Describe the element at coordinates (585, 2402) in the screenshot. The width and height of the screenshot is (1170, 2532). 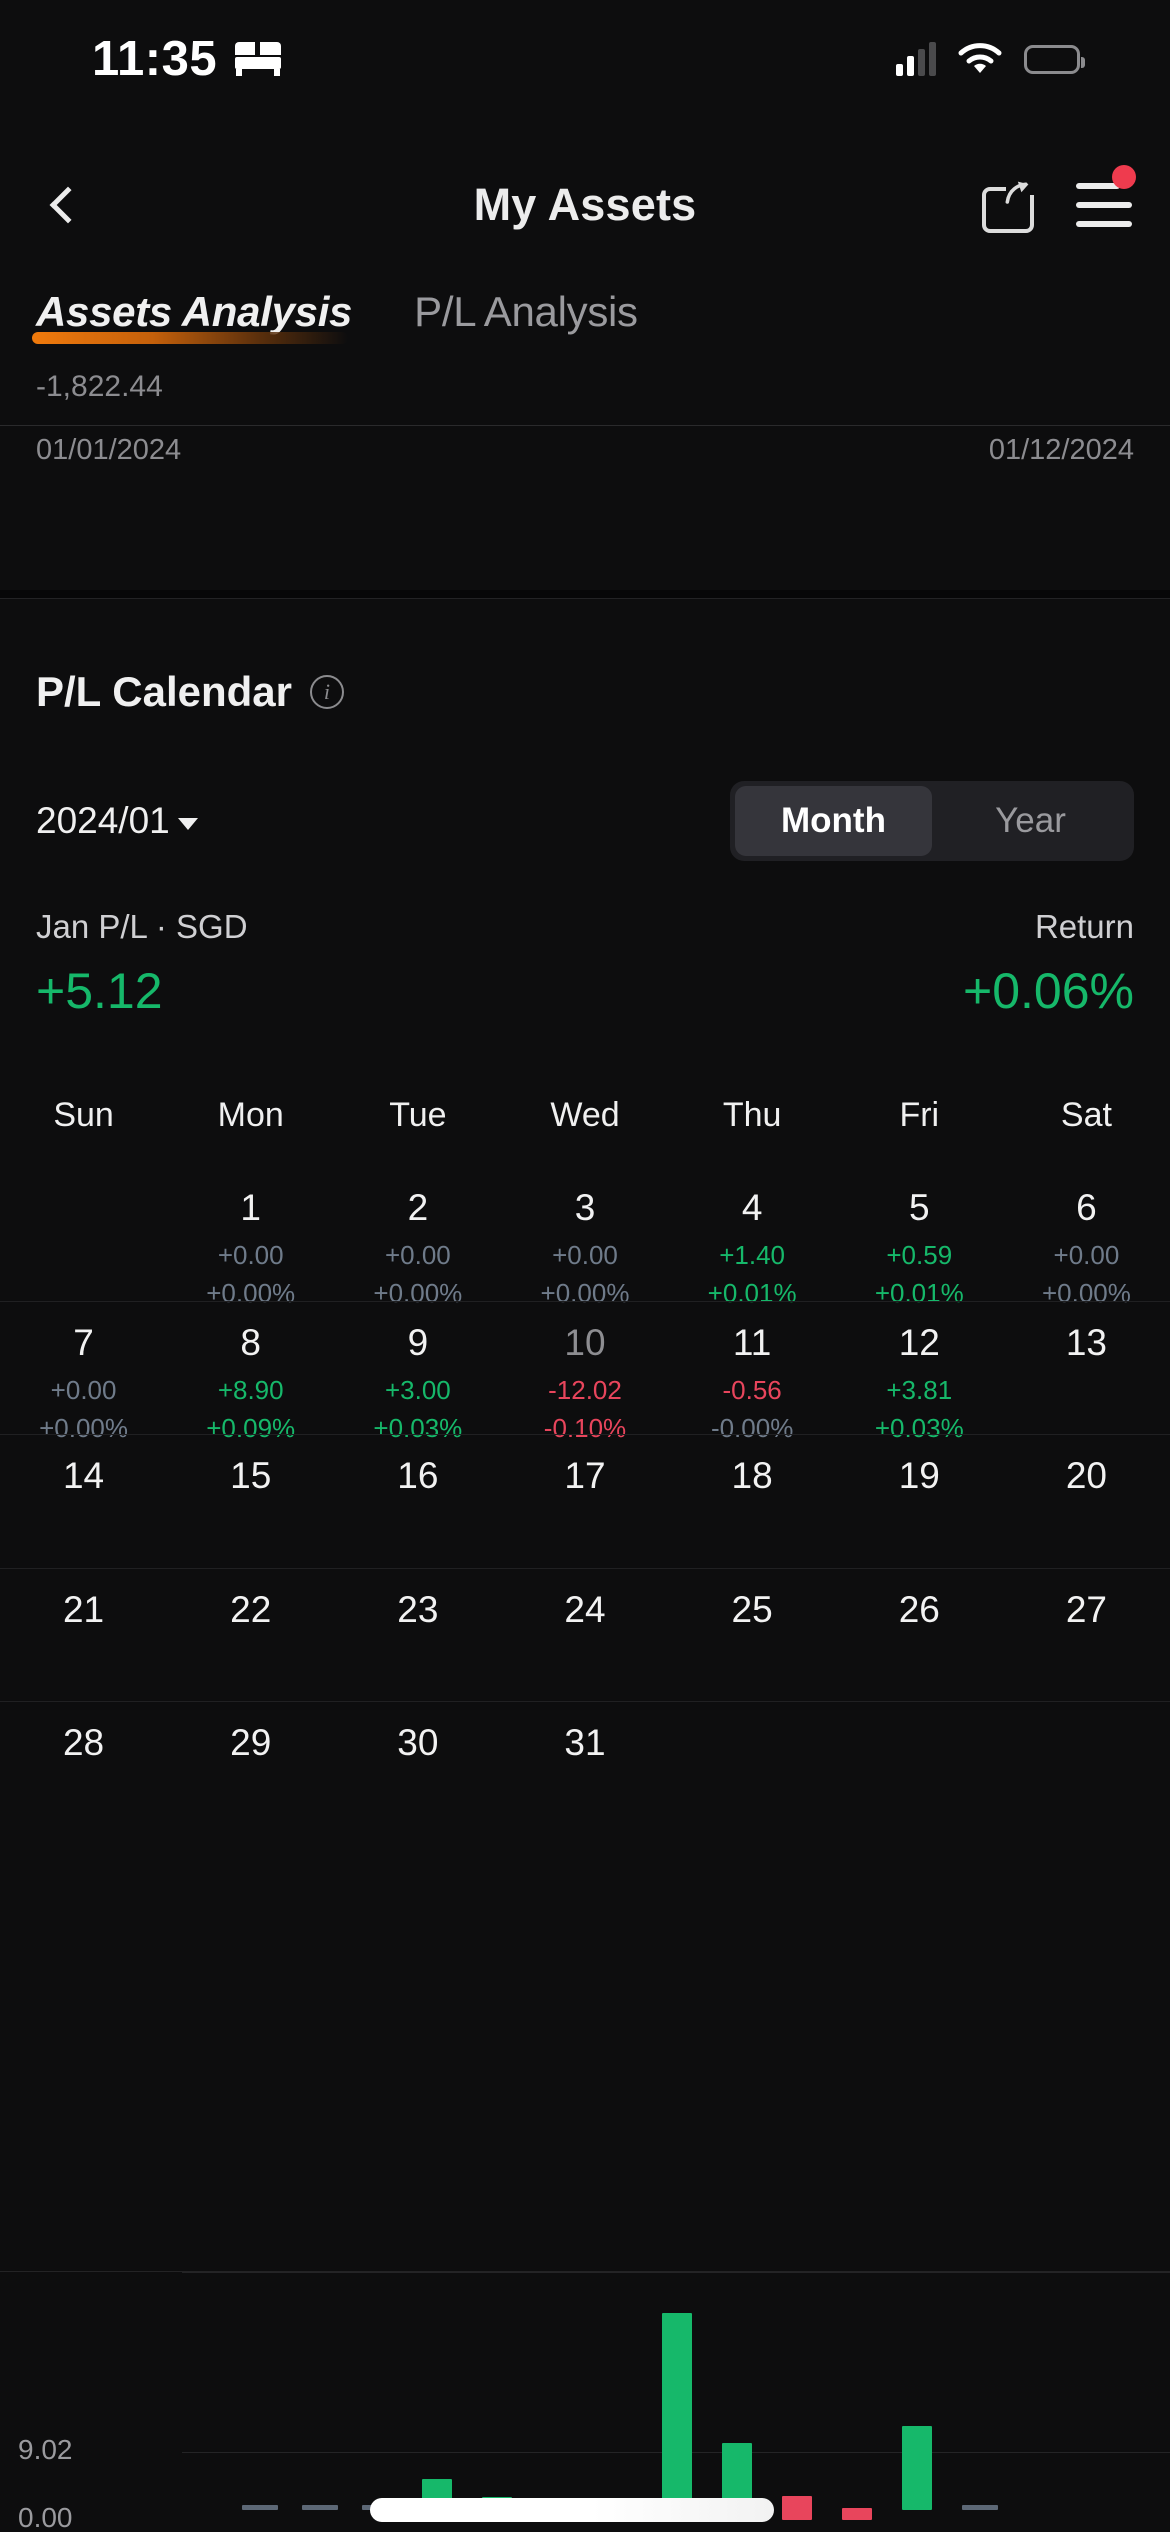
I see `daily-pl-bar-chart: 9.02 0.00` at that location.